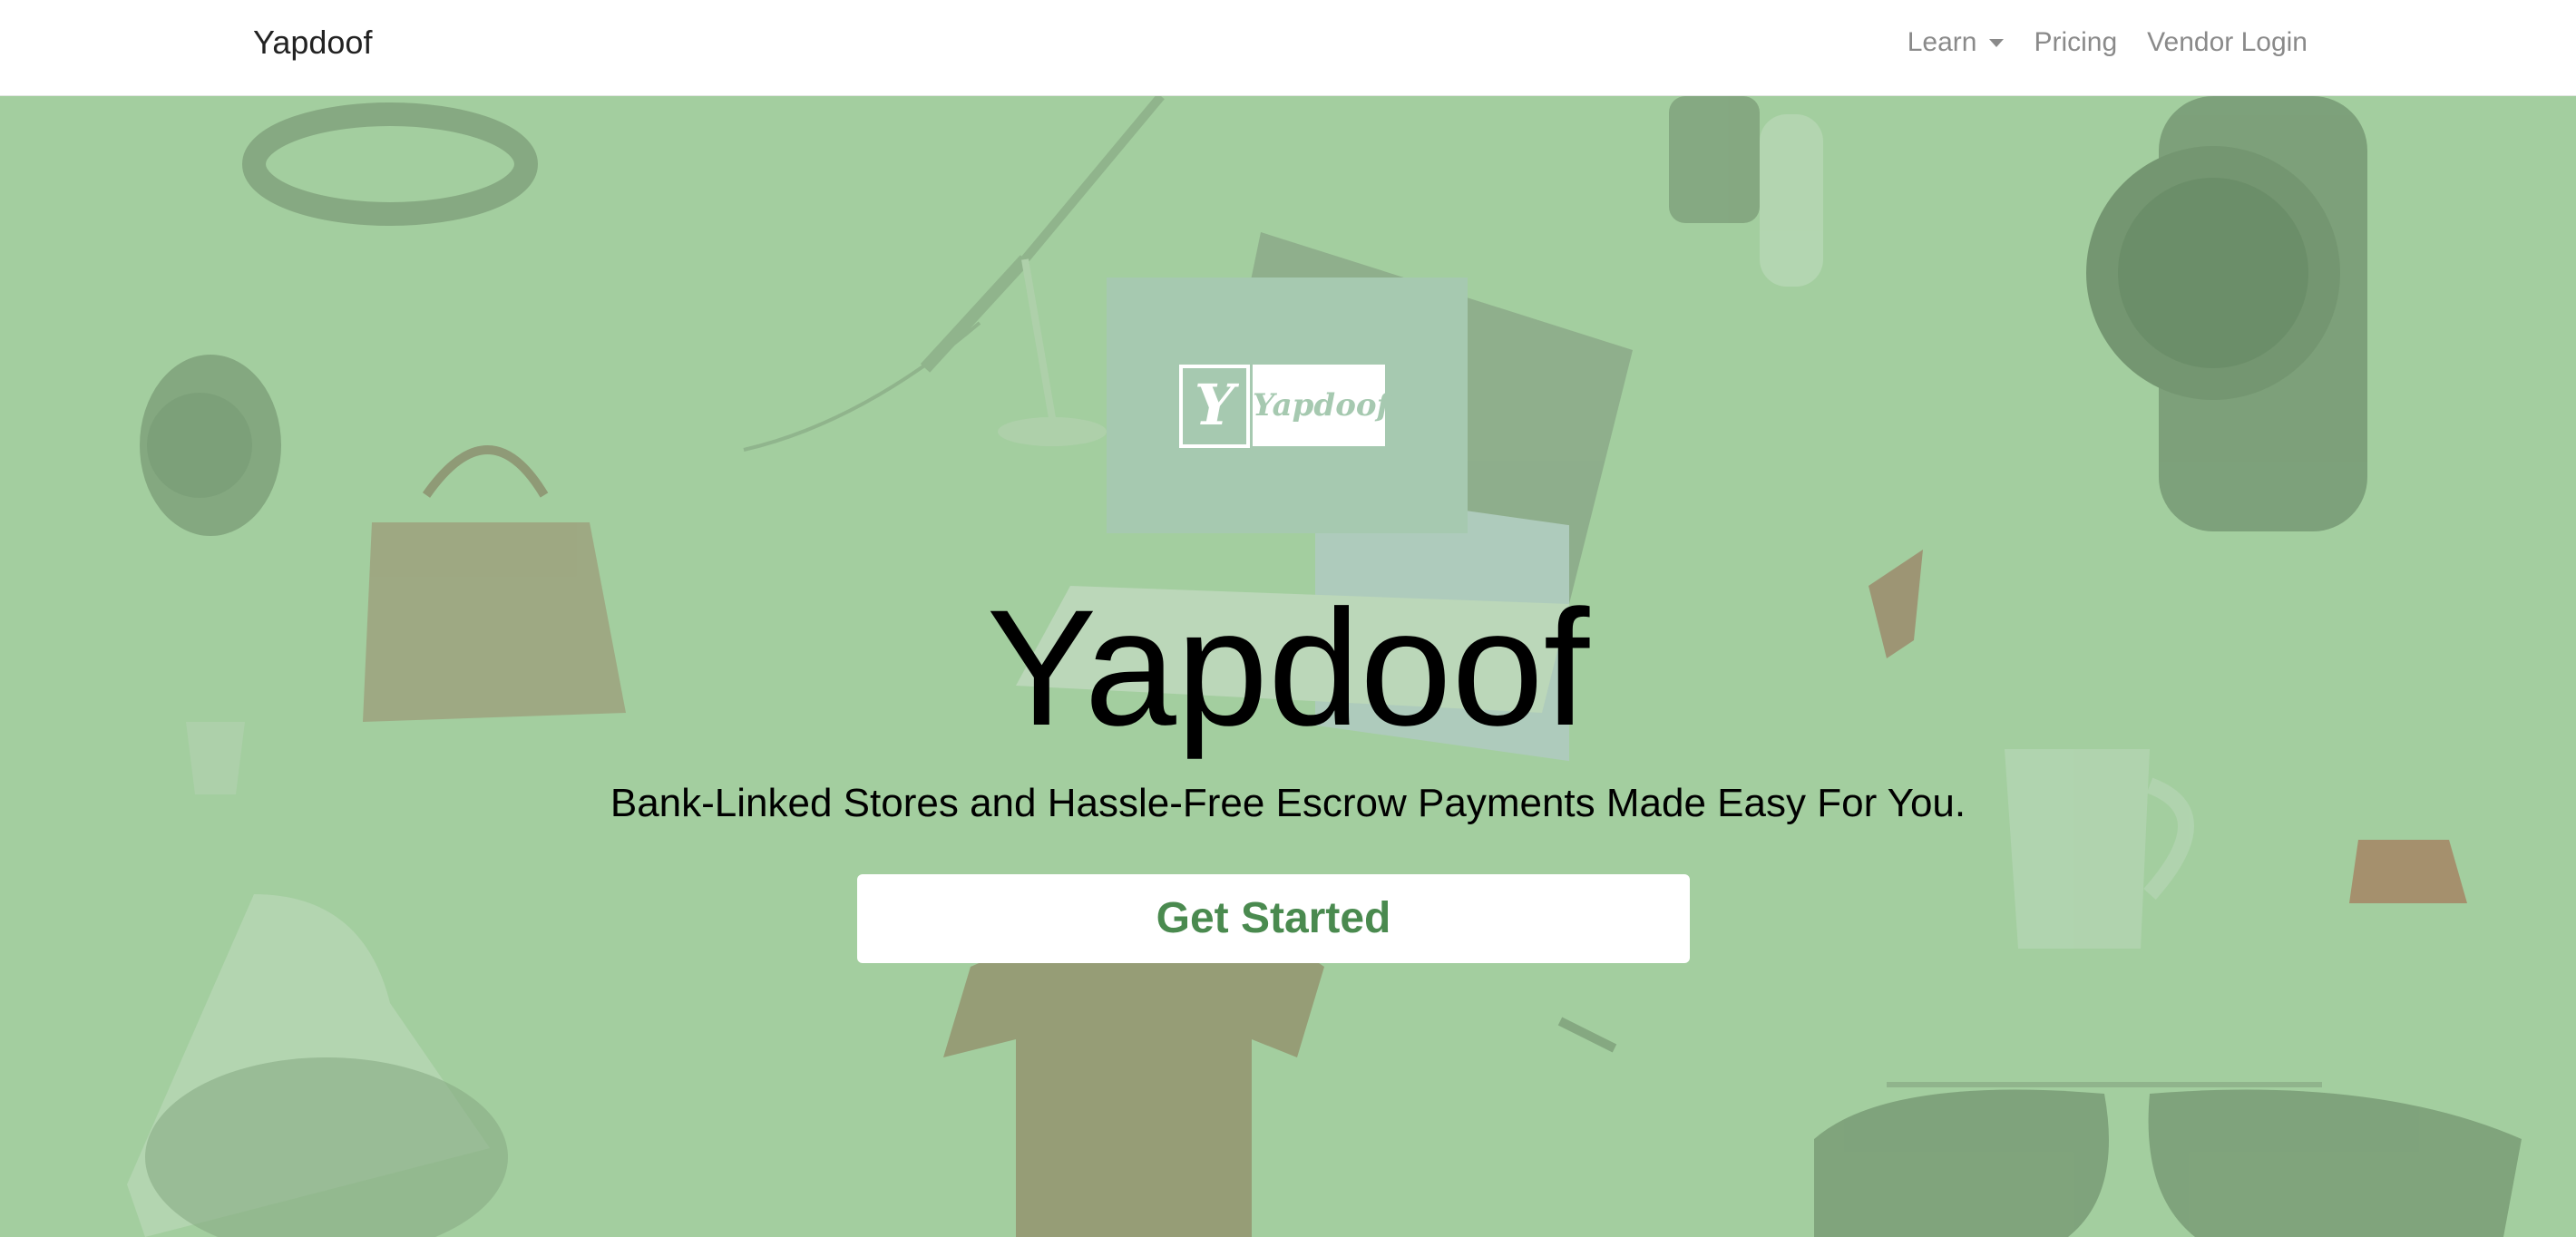 The image size is (2576, 1237). What do you see at coordinates (390, 164) in the screenshot?
I see `belt-image` at bounding box center [390, 164].